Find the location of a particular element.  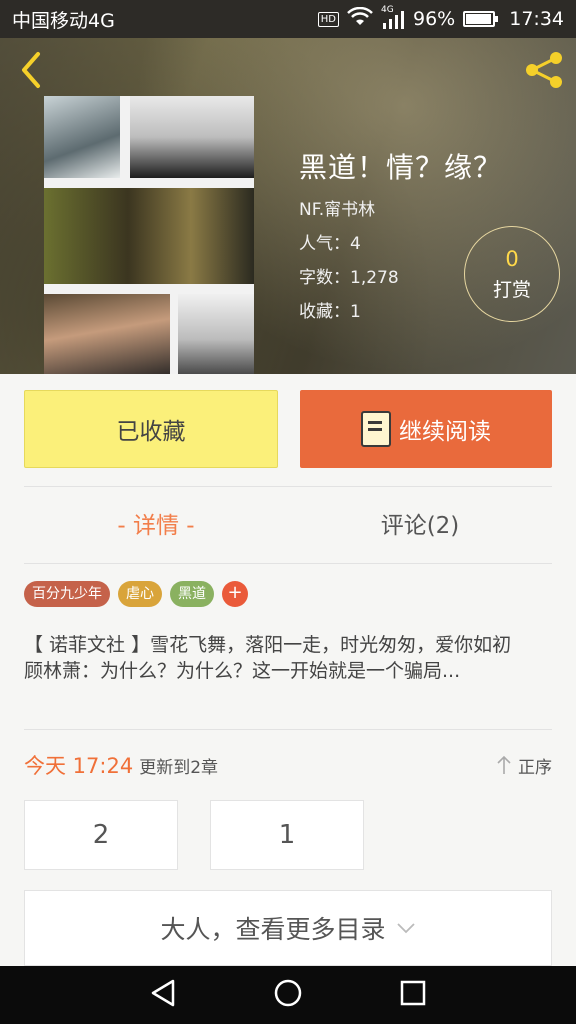

arrow-up-icon is located at coordinates (504, 764).